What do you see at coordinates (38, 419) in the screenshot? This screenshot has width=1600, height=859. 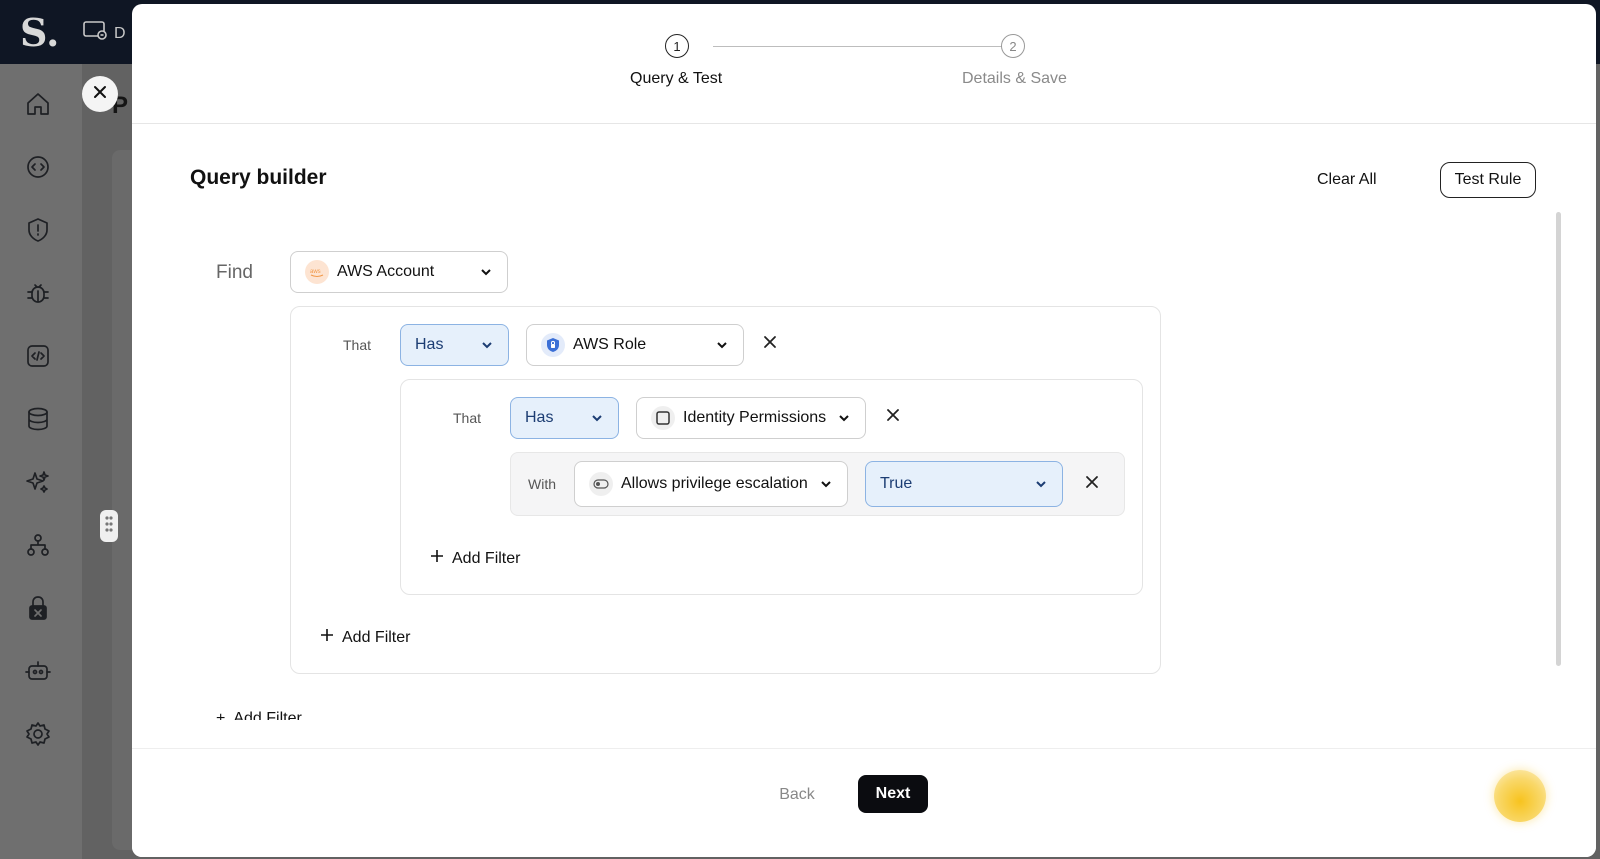 I see `database-icon` at bounding box center [38, 419].